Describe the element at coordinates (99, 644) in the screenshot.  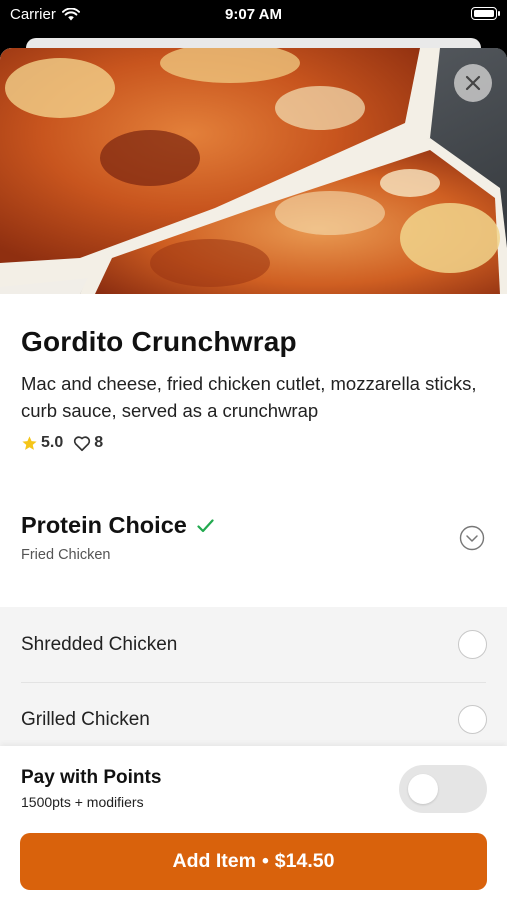
I see `option-label: Shredded Chicken` at that location.